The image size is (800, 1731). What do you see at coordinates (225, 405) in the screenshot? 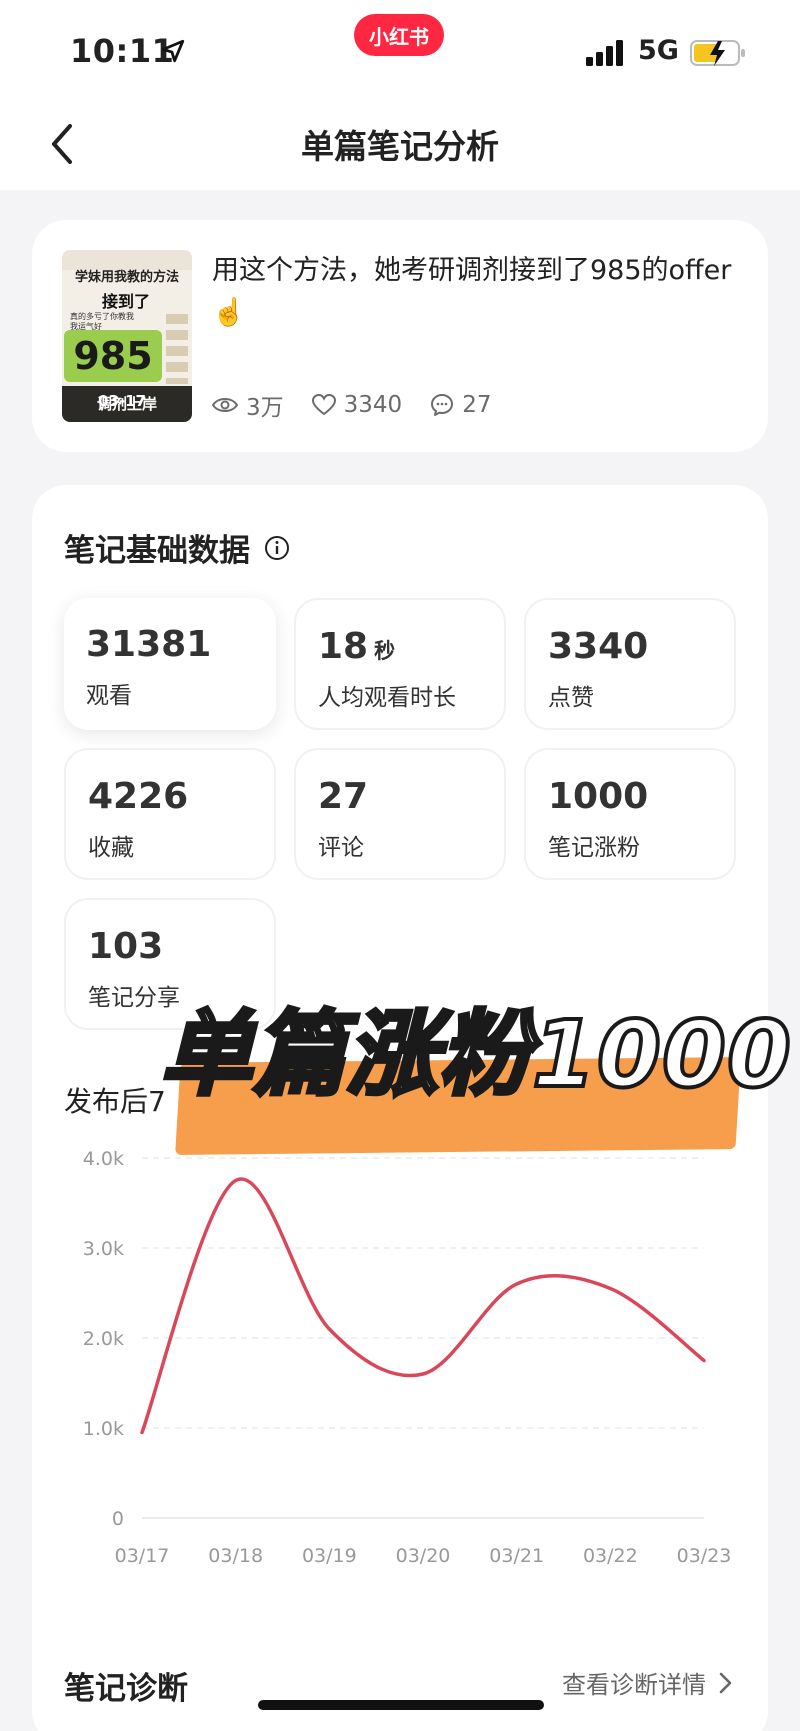
I see `eye-icon` at bounding box center [225, 405].